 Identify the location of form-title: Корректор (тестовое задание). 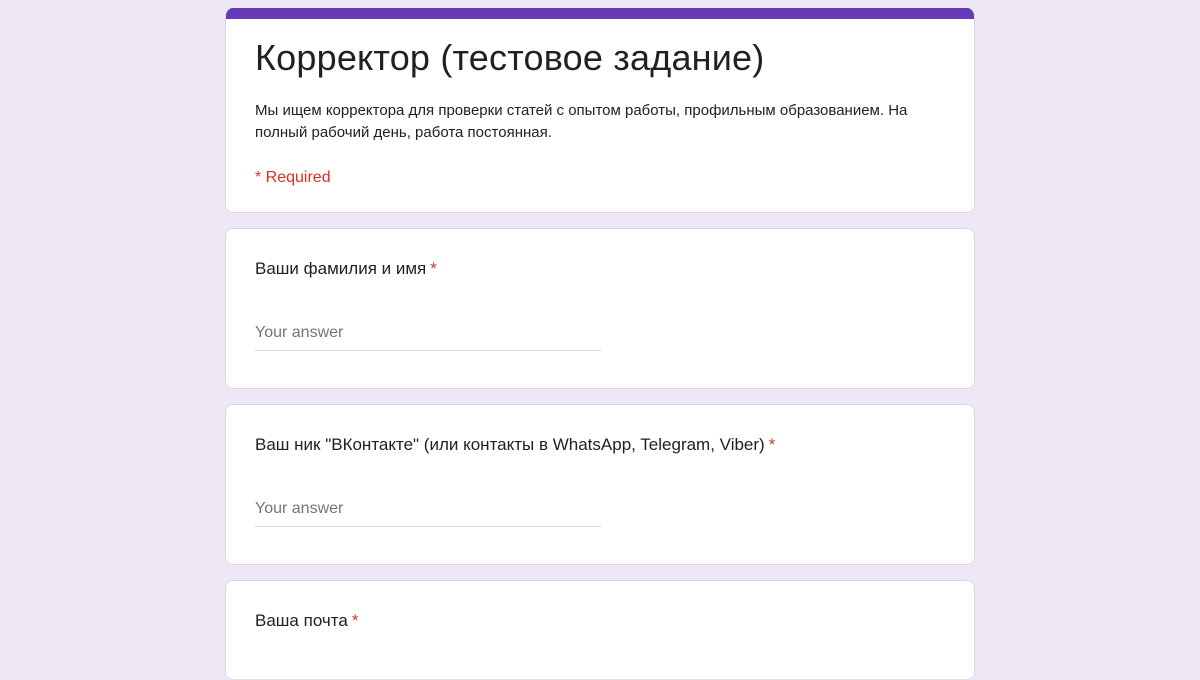
(510, 57).